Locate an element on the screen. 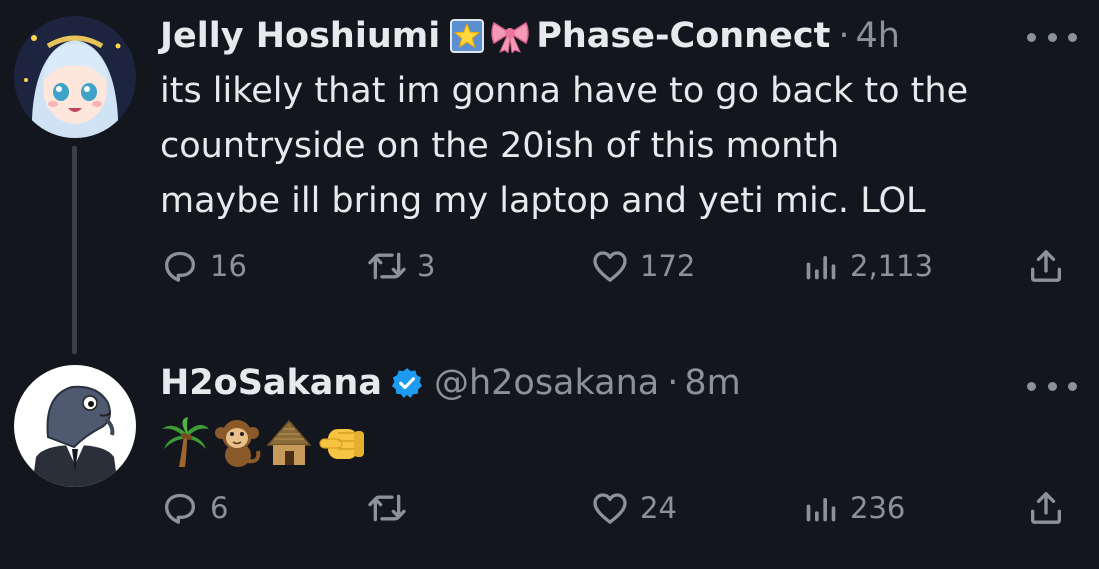  retweet-count: 3 is located at coordinates (426, 266).